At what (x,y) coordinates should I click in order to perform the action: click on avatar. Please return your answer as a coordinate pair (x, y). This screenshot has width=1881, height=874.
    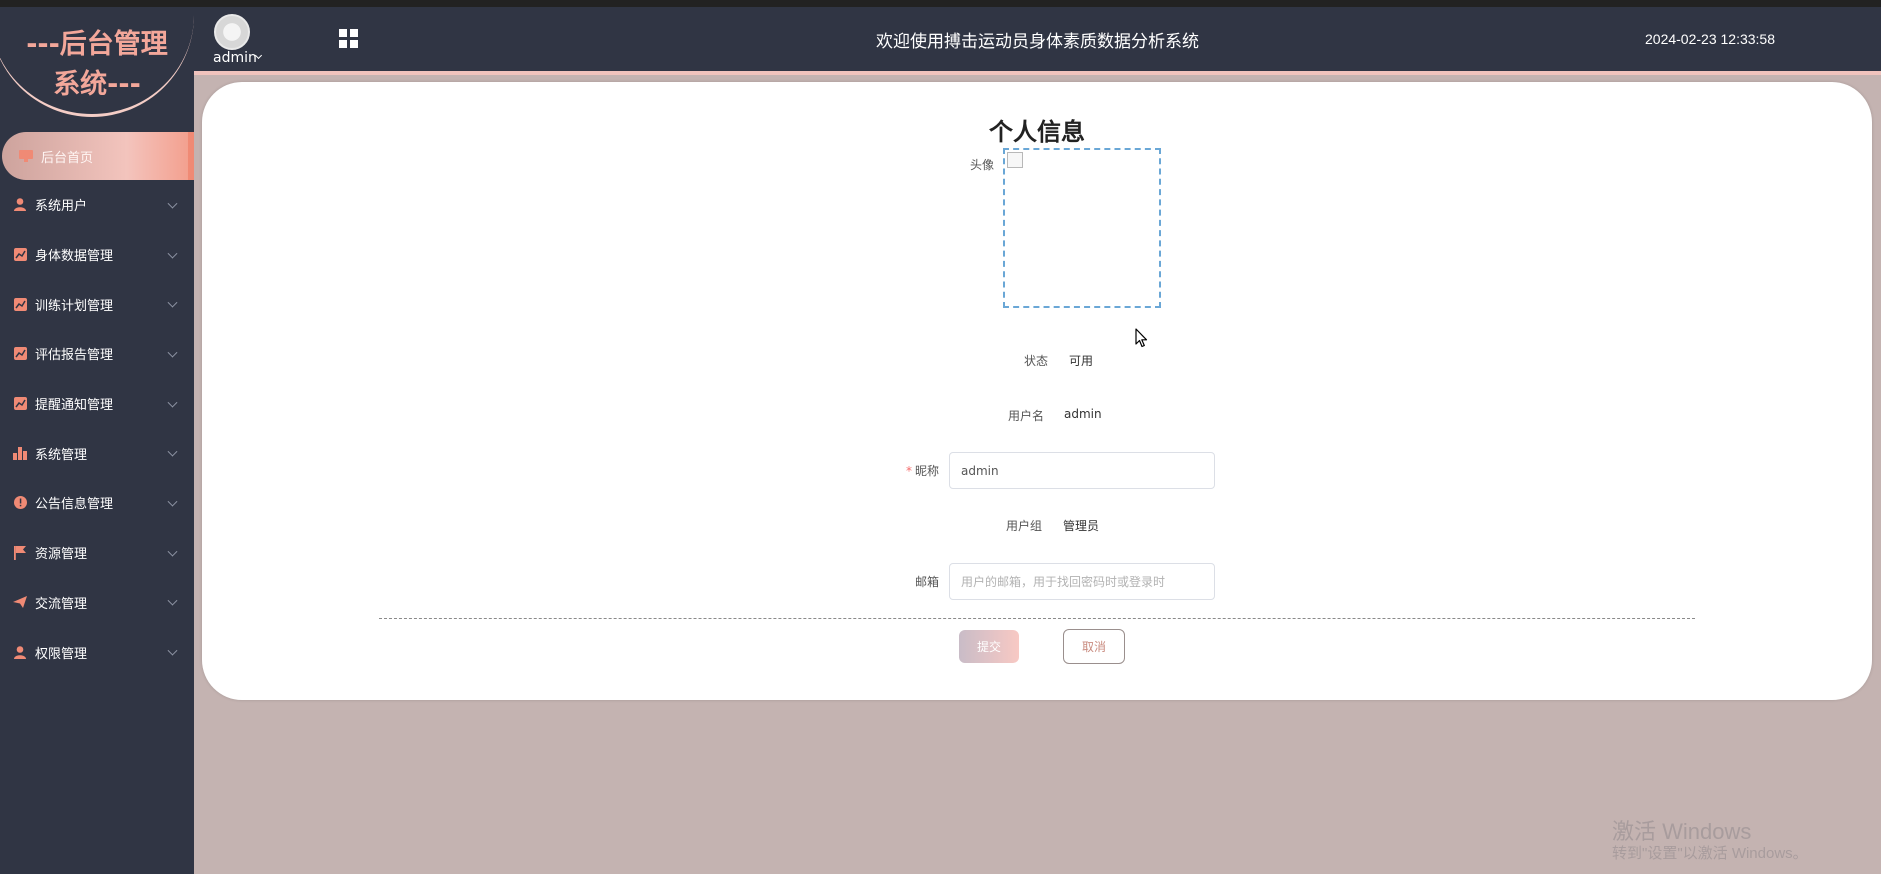
    Looking at the image, I should click on (232, 32).